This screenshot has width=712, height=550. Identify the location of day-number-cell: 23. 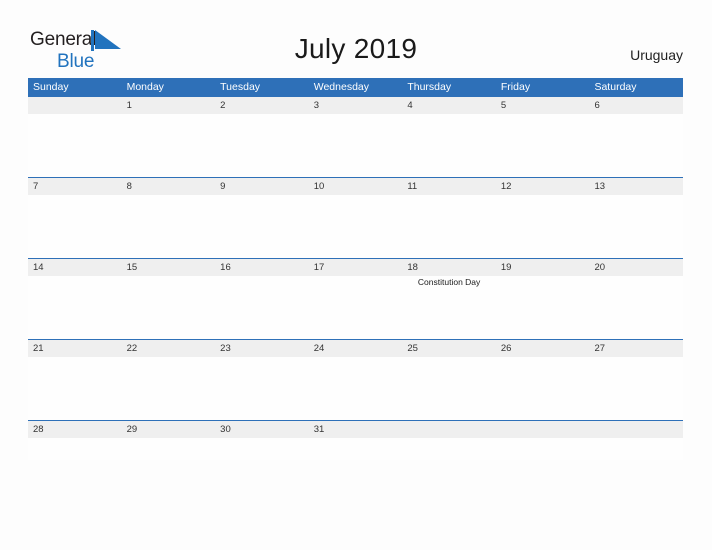
(262, 348).